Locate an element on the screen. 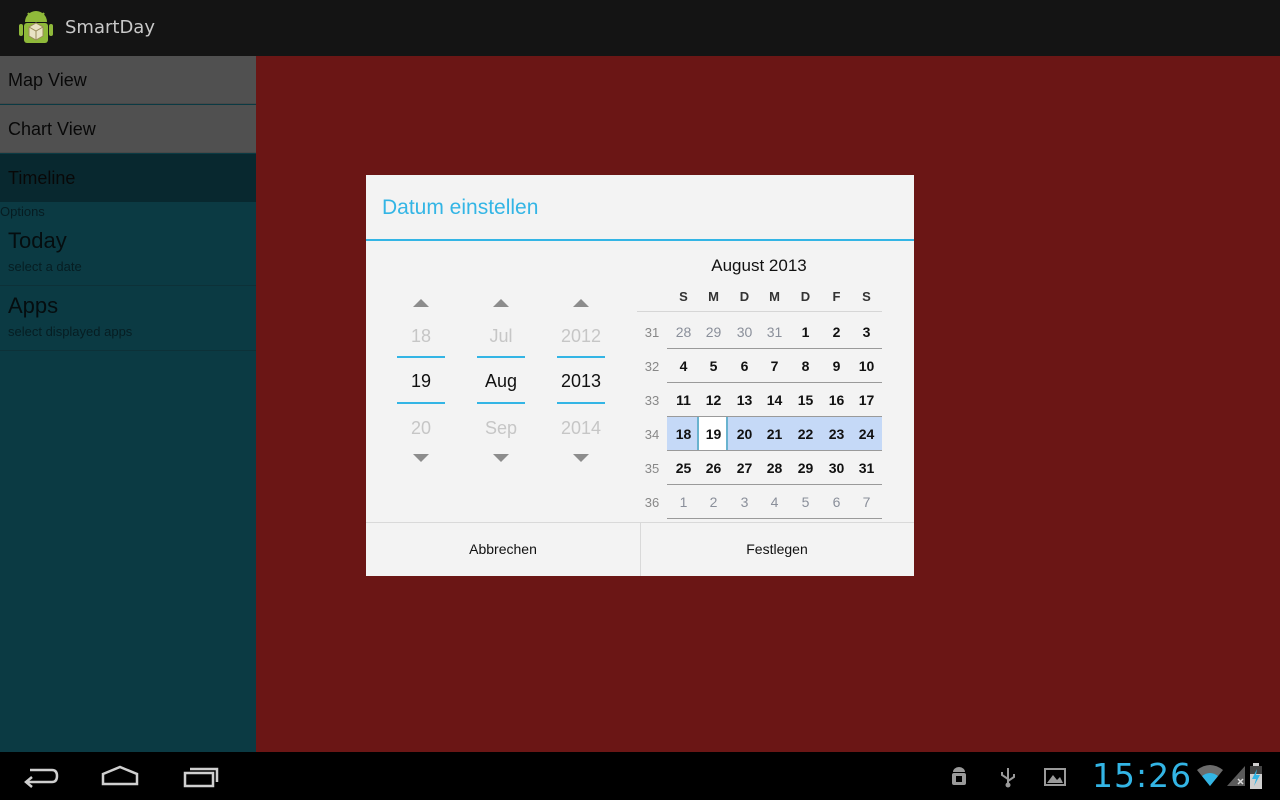 Image resolution: width=1280 pixels, height=800 pixels. calendar-day: 25 is located at coordinates (683, 468).